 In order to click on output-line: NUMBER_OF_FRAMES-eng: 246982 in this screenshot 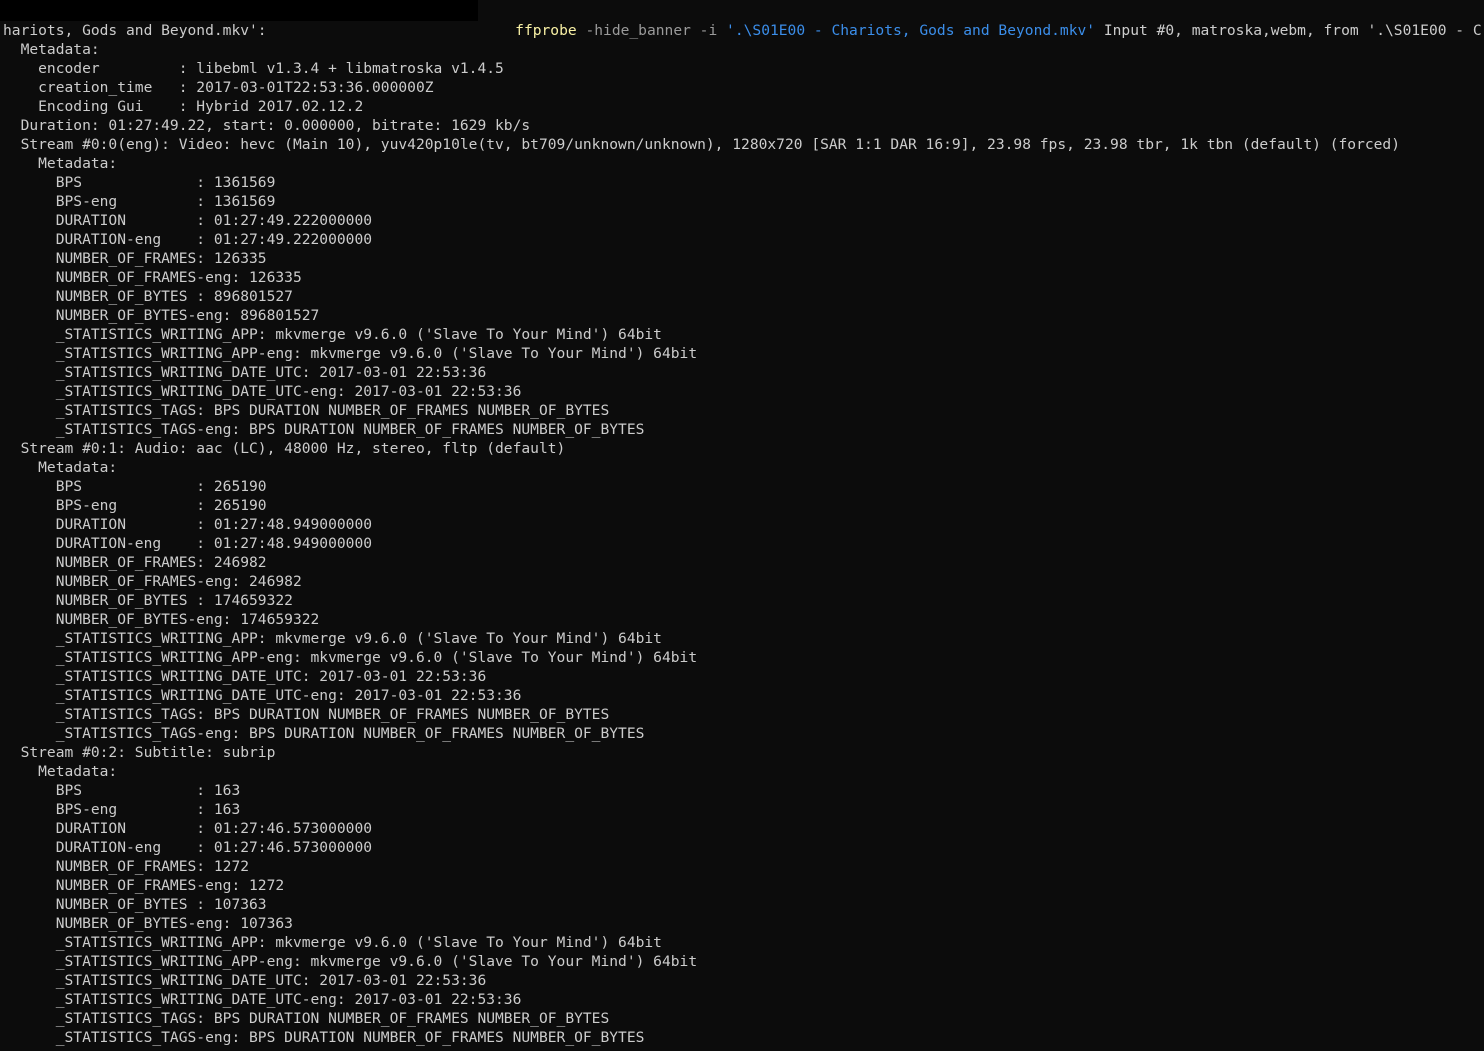, I will do `click(152, 581)`.